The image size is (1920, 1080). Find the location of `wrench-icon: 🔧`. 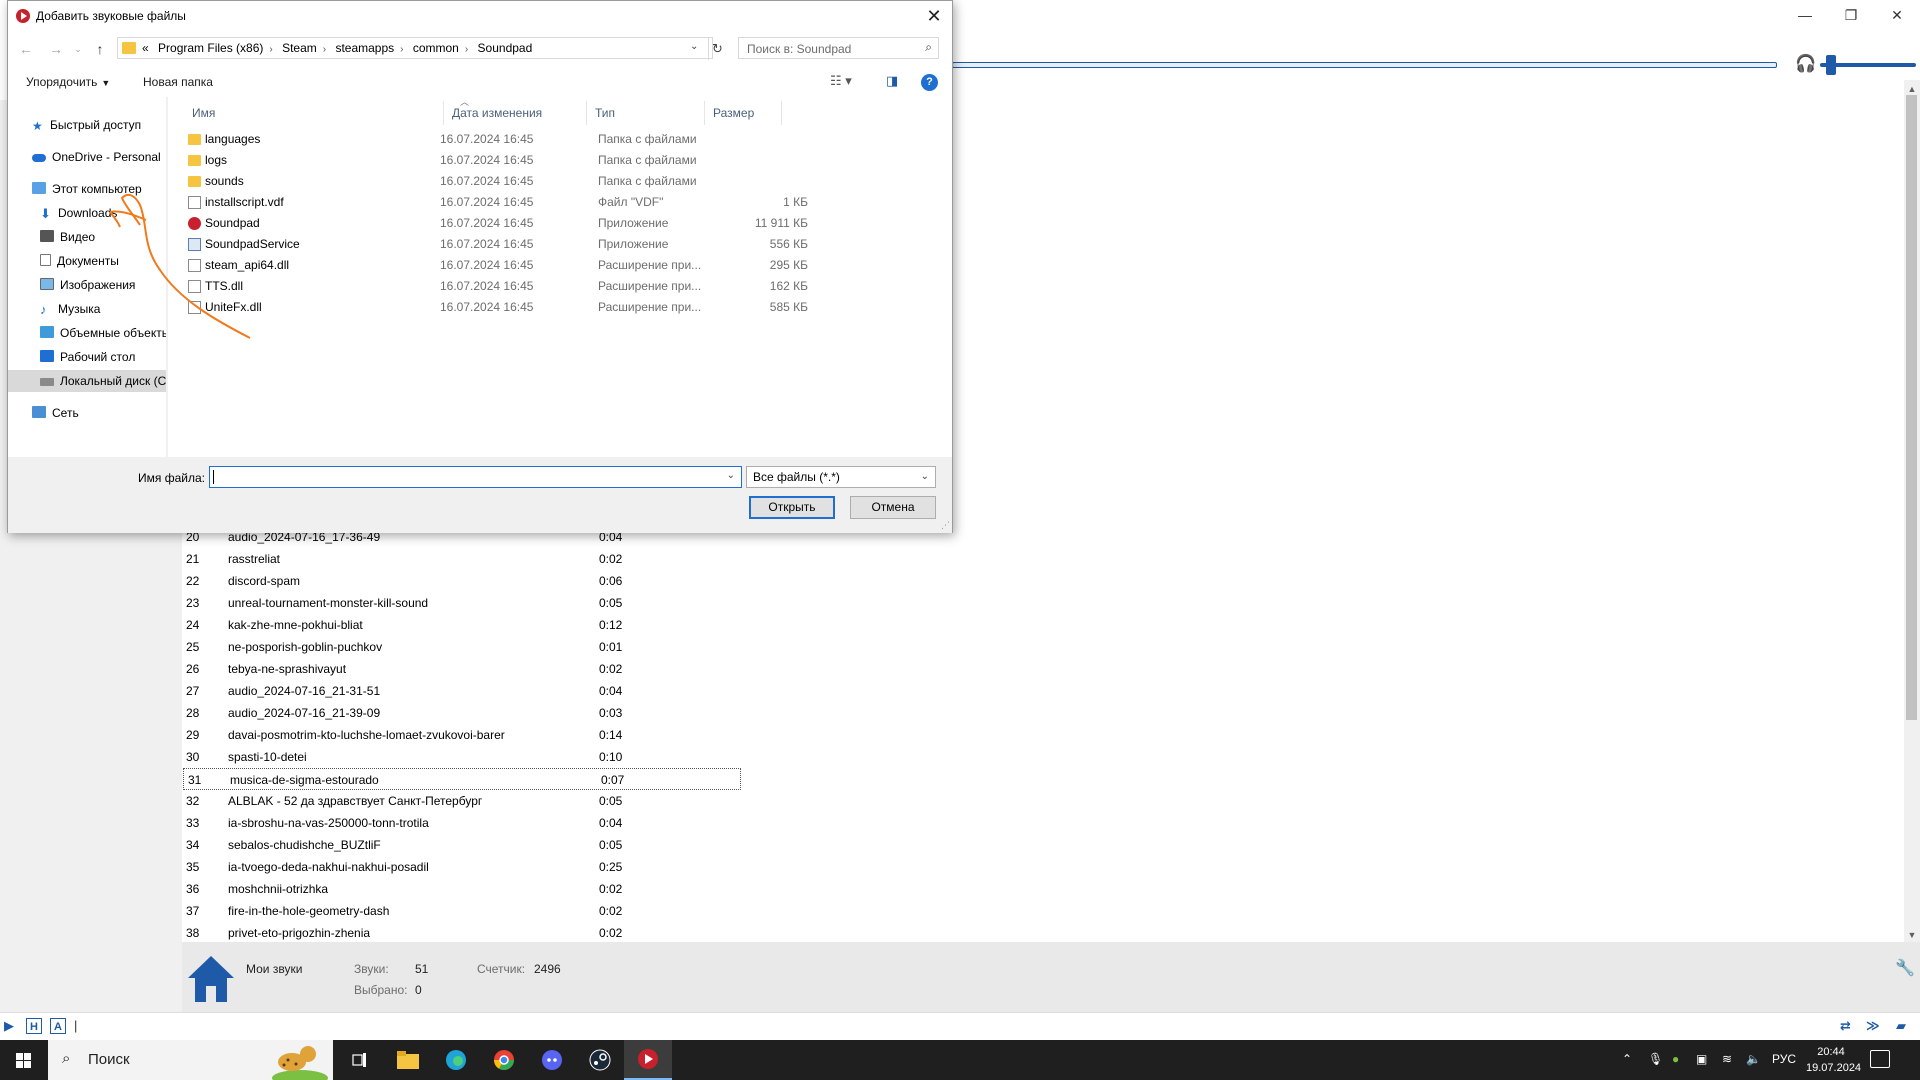

wrench-icon: 🔧 is located at coordinates (1905, 968).